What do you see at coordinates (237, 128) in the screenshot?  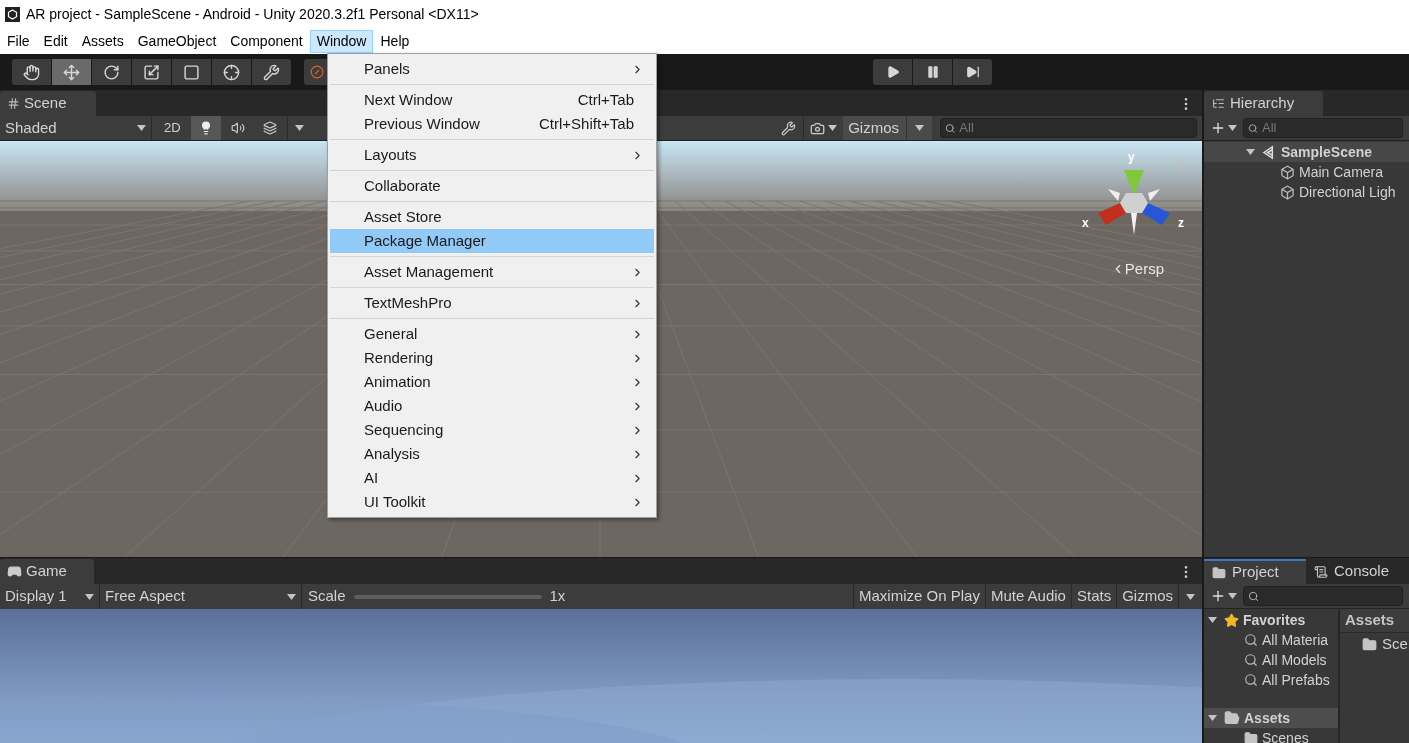 I see `speaker-icon` at bounding box center [237, 128].